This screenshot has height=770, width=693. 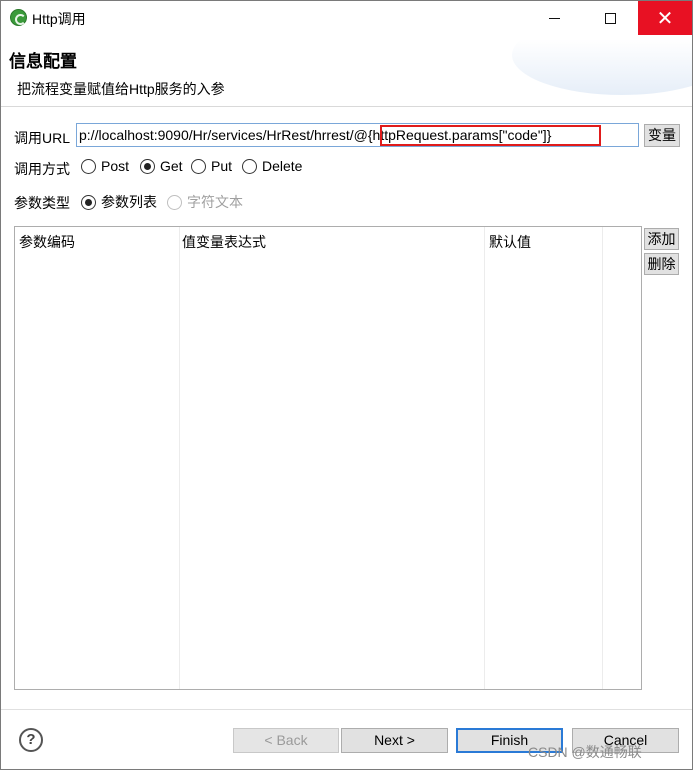 What do you see at coordinates (224, 242) in the screenshot?
I see `column-header-expression: 值变量表达式` at bounding box center [224, 242].